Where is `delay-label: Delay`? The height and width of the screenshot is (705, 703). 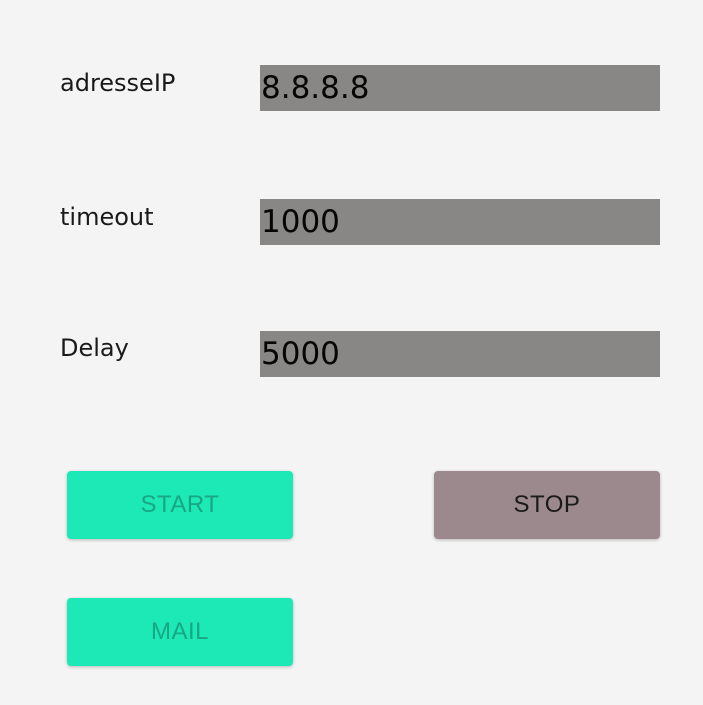
delay-label: Delay is located at coordinates (94, 348).